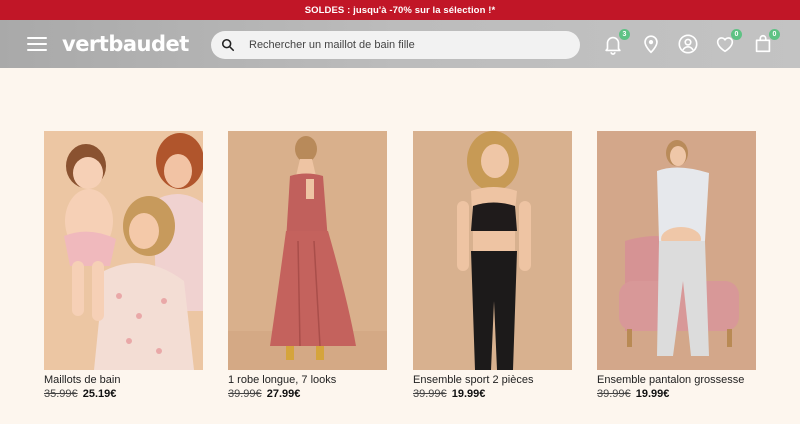  I want to click on product-name: Ensemble pantalon grossesse, so click(676, 380).